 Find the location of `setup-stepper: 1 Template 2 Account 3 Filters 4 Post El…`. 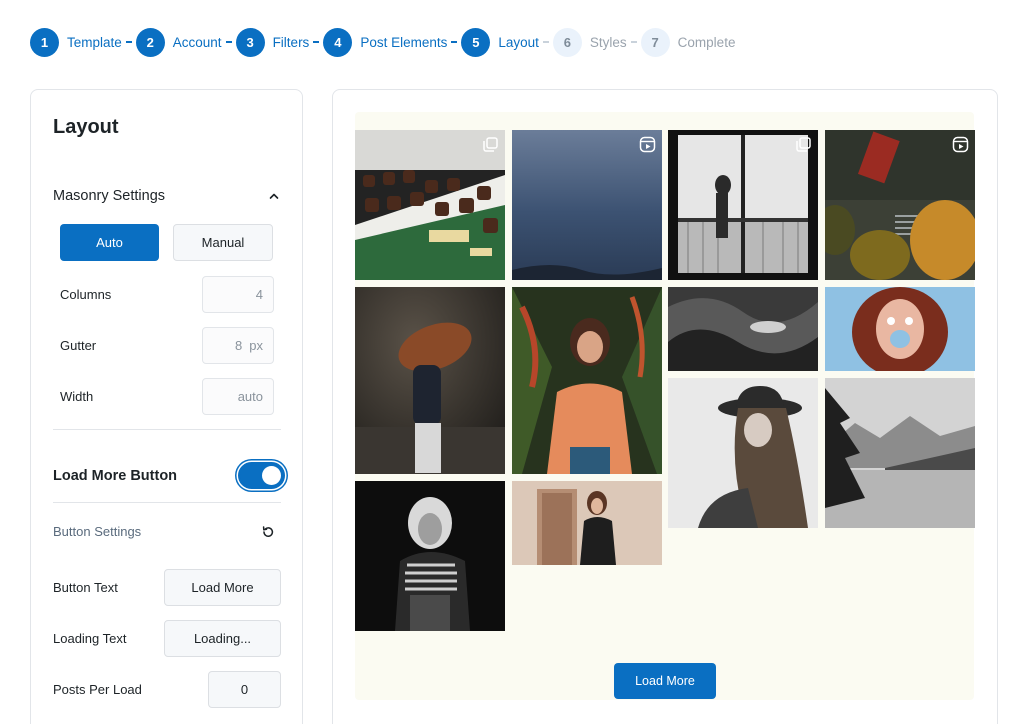

setup-stepper: 1 Template 2 Account 3 Filters 4 Post El… is located at coordinates (382, 42).